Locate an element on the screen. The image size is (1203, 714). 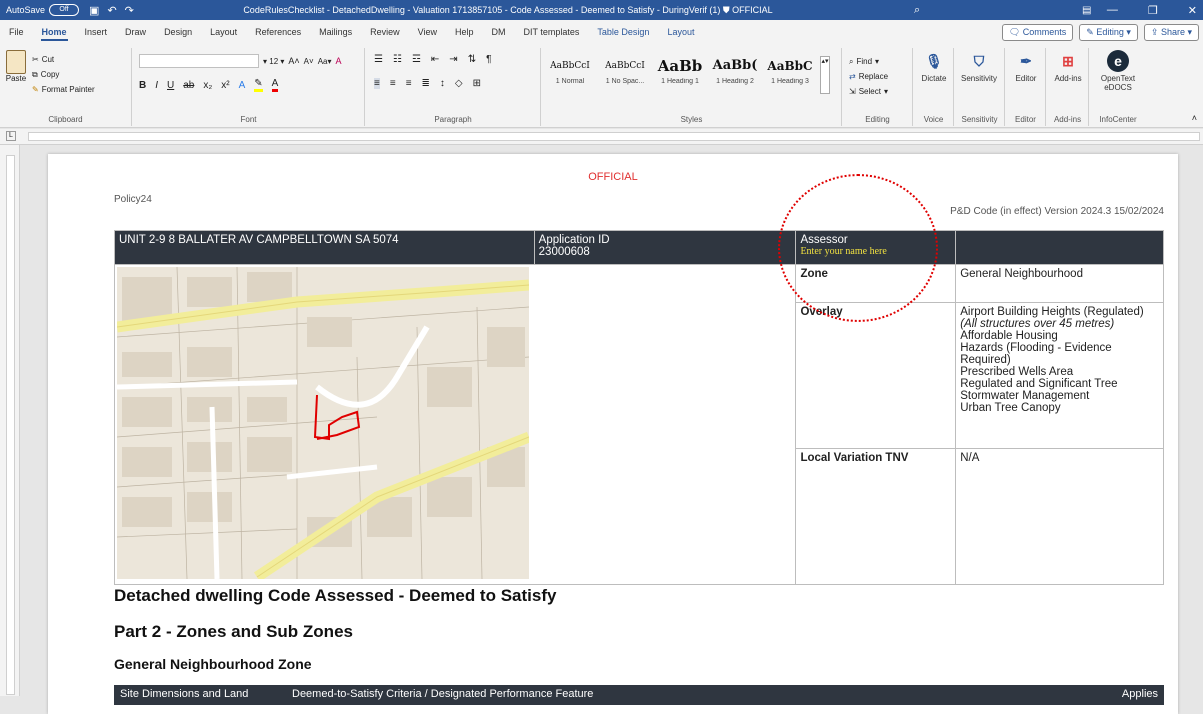
select-button: ⇲ Select ▾ is located at coordinates (868, 91).